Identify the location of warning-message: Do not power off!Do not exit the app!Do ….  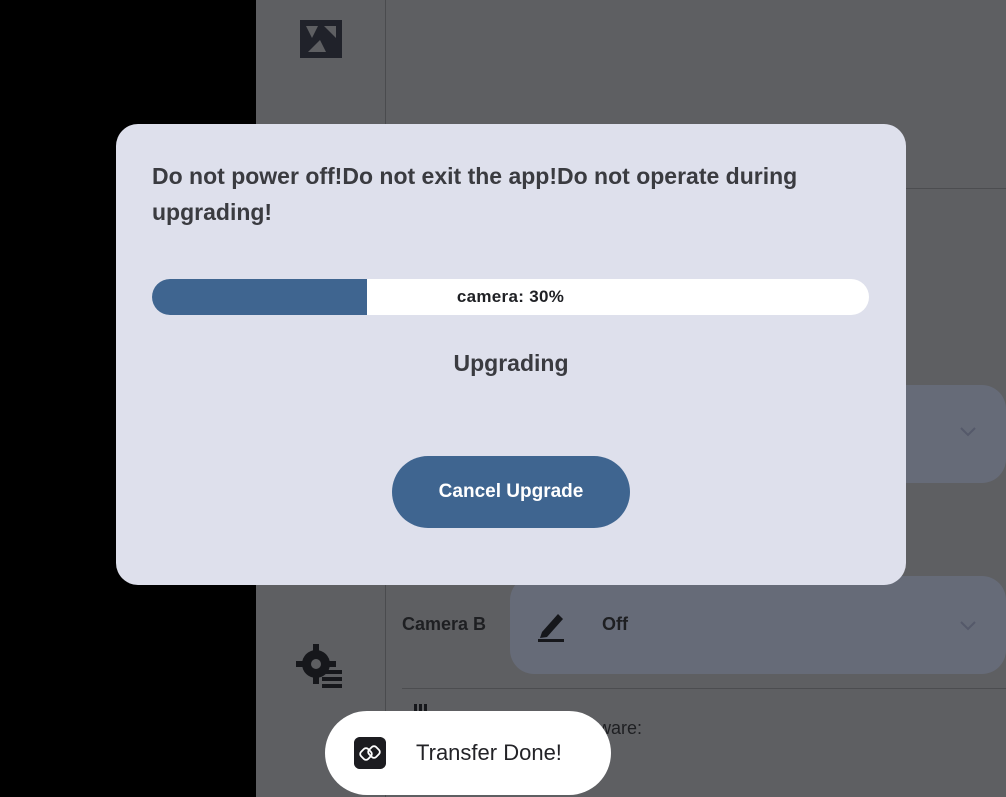
(475, 194).